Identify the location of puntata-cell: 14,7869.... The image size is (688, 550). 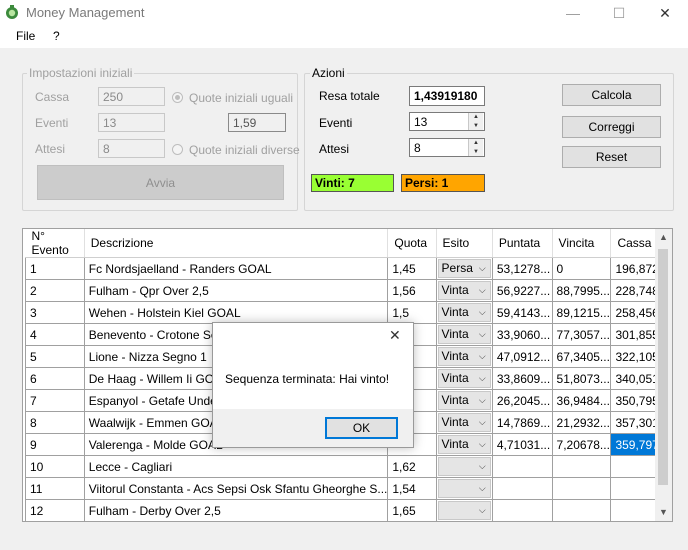
(522, 422).